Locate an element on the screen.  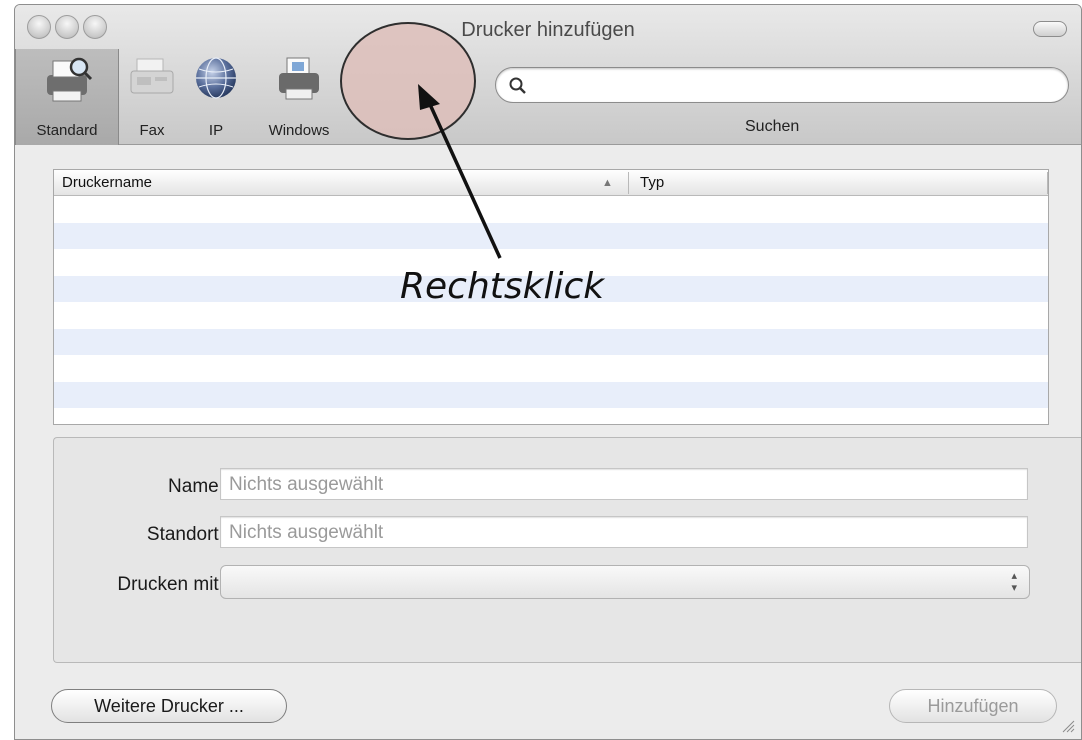
search-field is located at coordinates (782, 85).